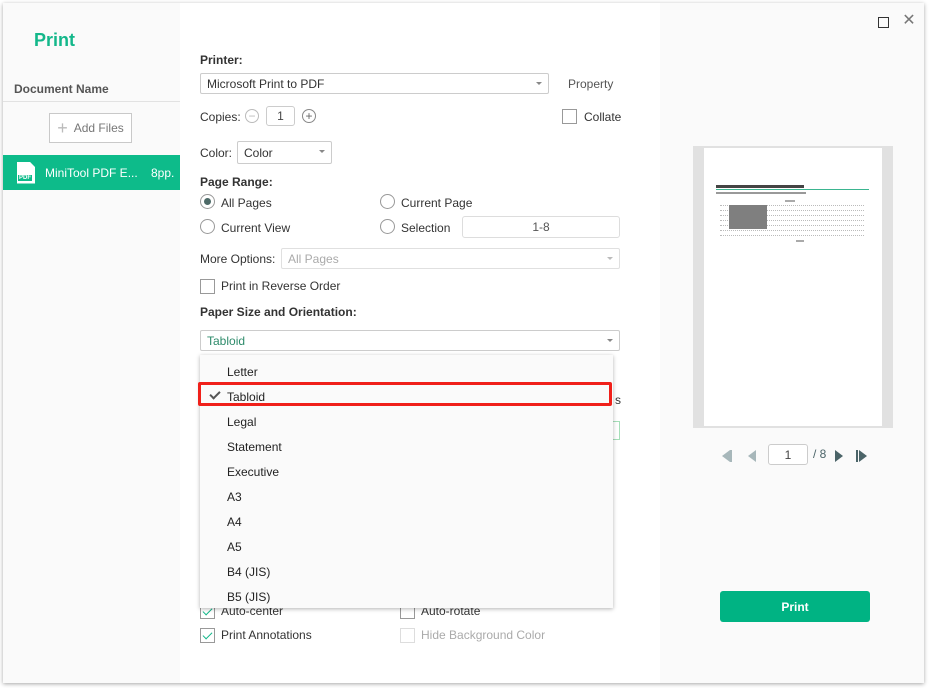 The width and height of the screenshot is (929, 688). What do you see at coordinates (26, 172) in the screenshot?
I see `pdf-file-icon: PDF` at bounding box center [26, 172].